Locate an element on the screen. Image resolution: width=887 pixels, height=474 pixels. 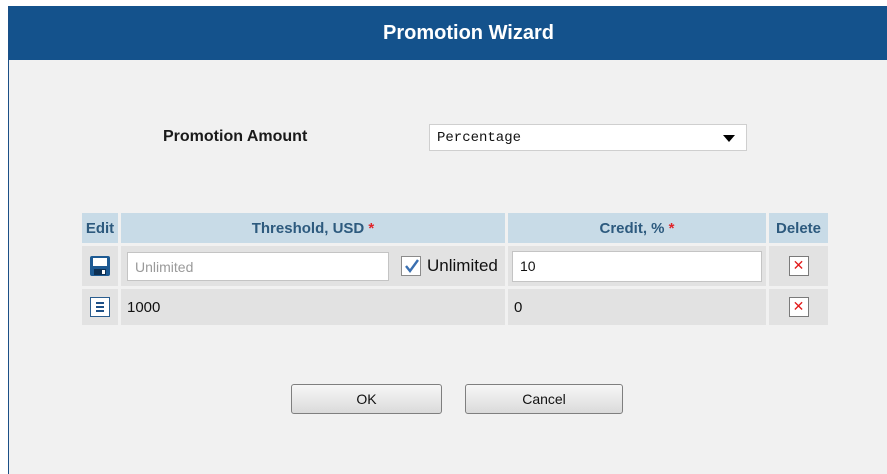
header-edit: Edit is located at coordinates (100, 228).